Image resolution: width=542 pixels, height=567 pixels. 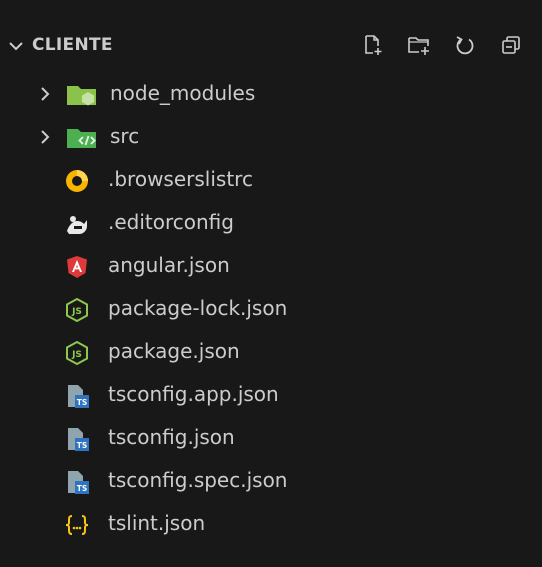 I want to click on folder-node-icon, so click(x=81, y=96).